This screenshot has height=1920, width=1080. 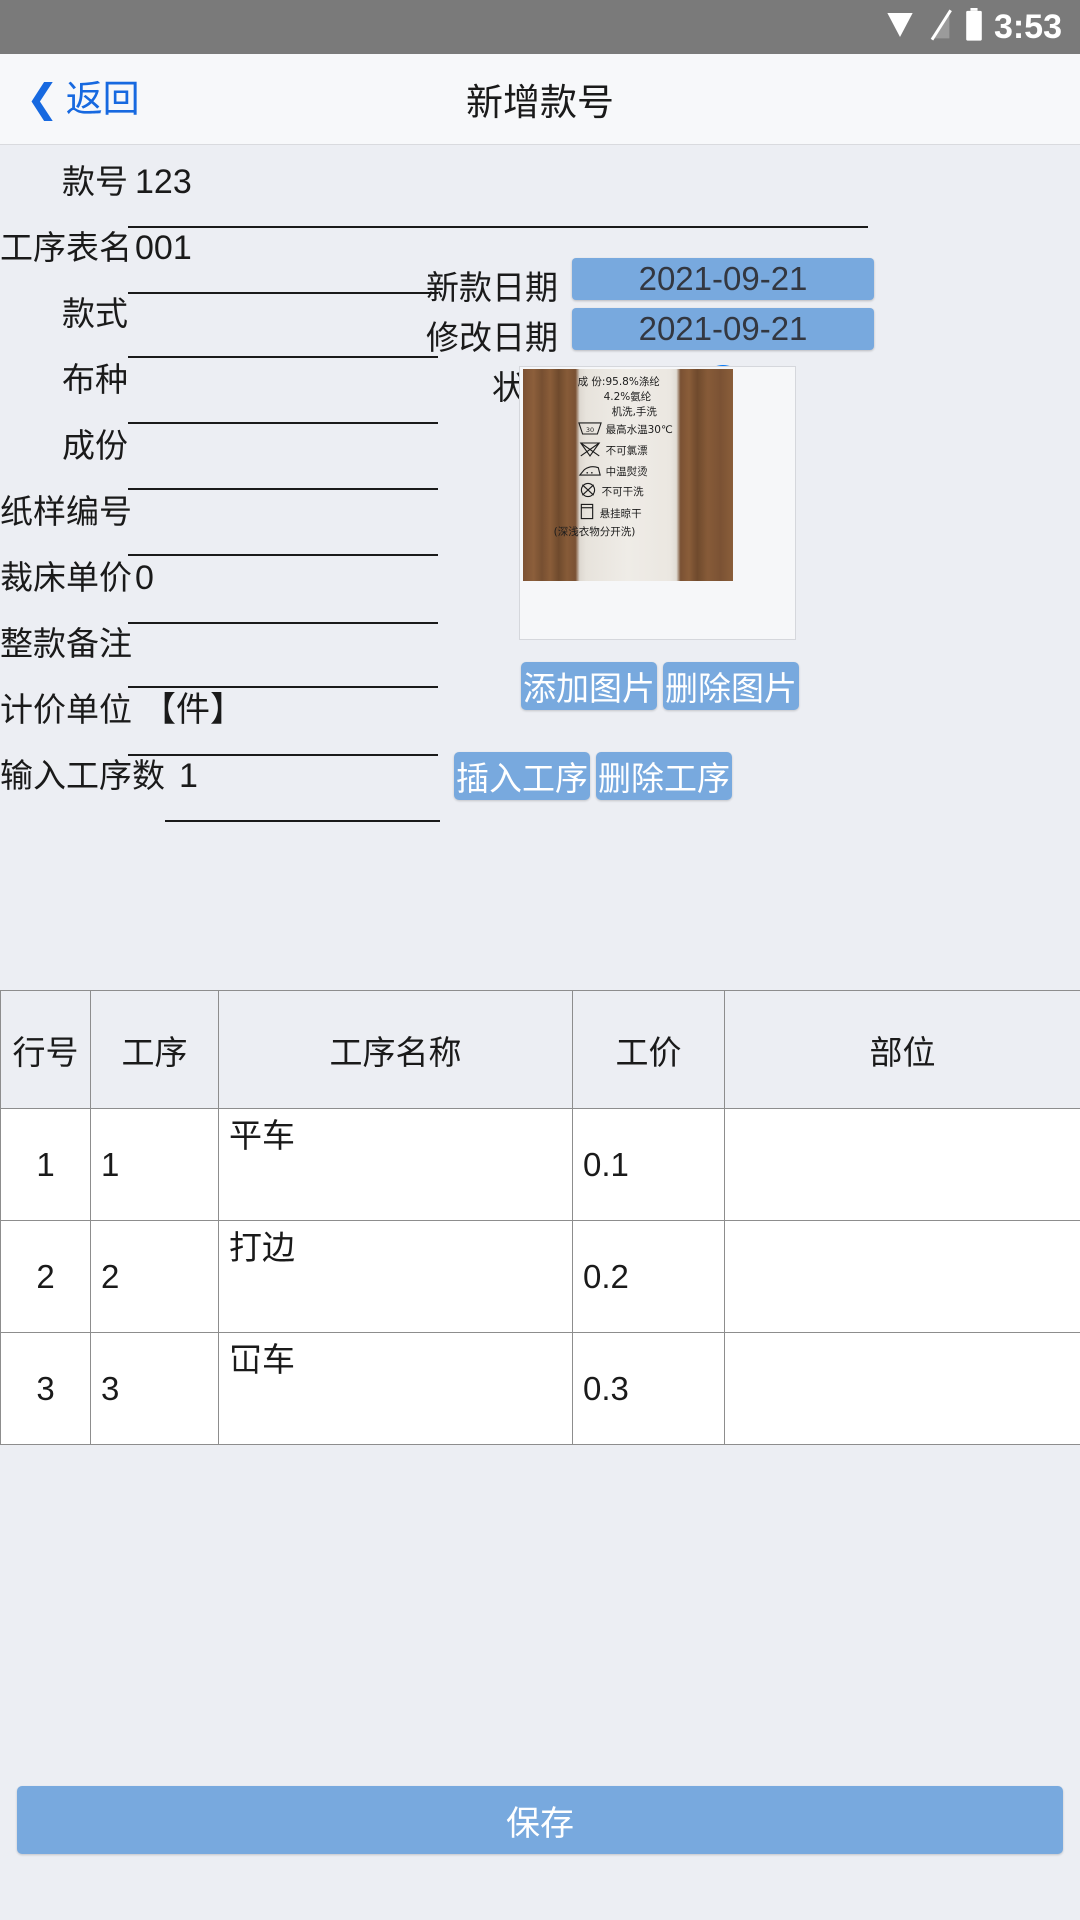 I want to click on table-header-price: 工价, so click(x=648, y=1049).